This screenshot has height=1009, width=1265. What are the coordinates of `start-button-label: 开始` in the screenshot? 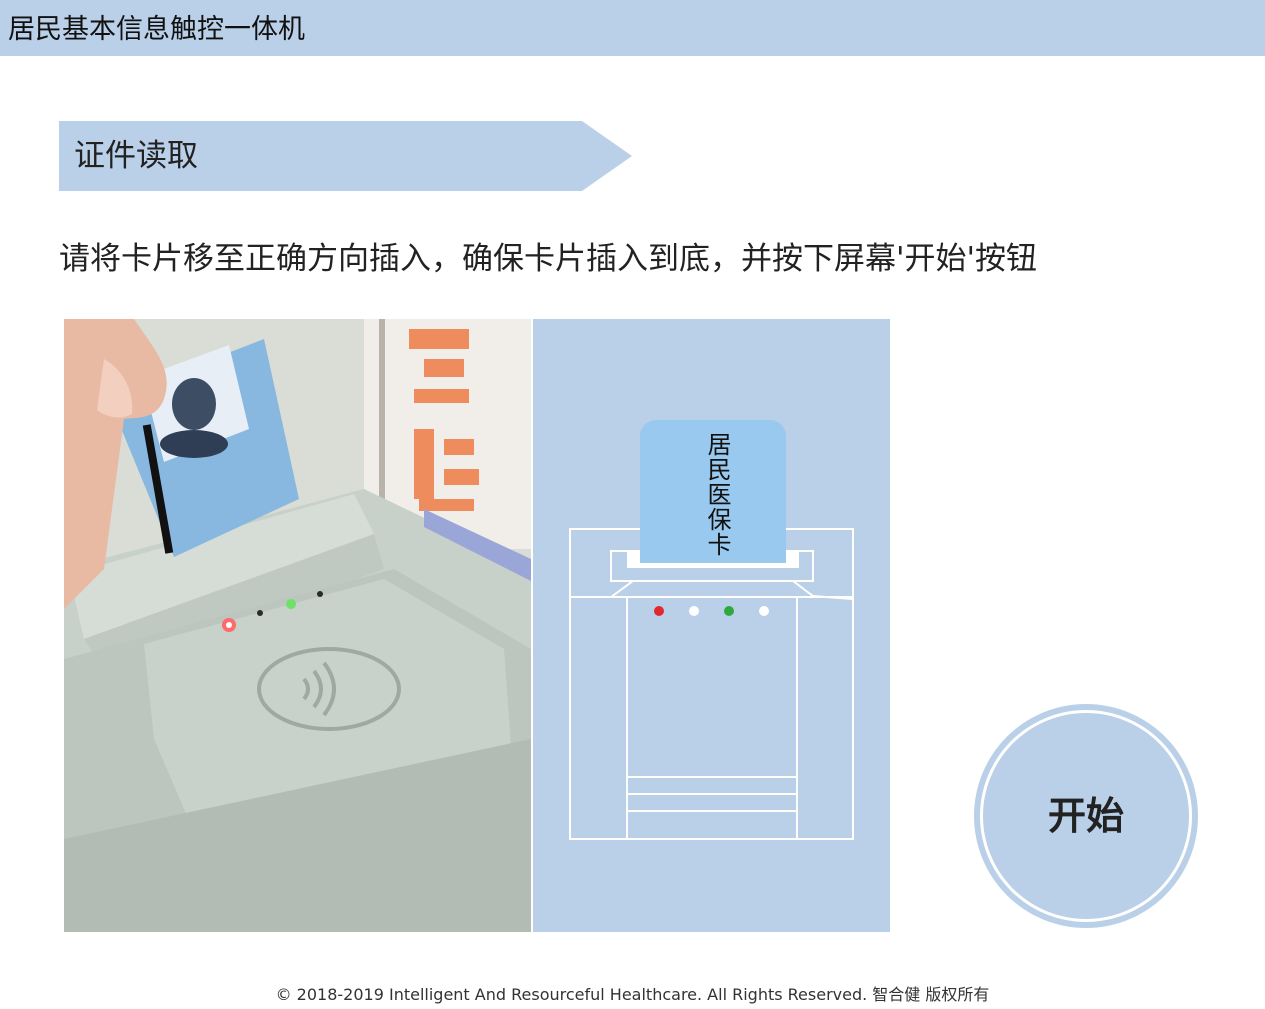 It's located at (1085, 816).